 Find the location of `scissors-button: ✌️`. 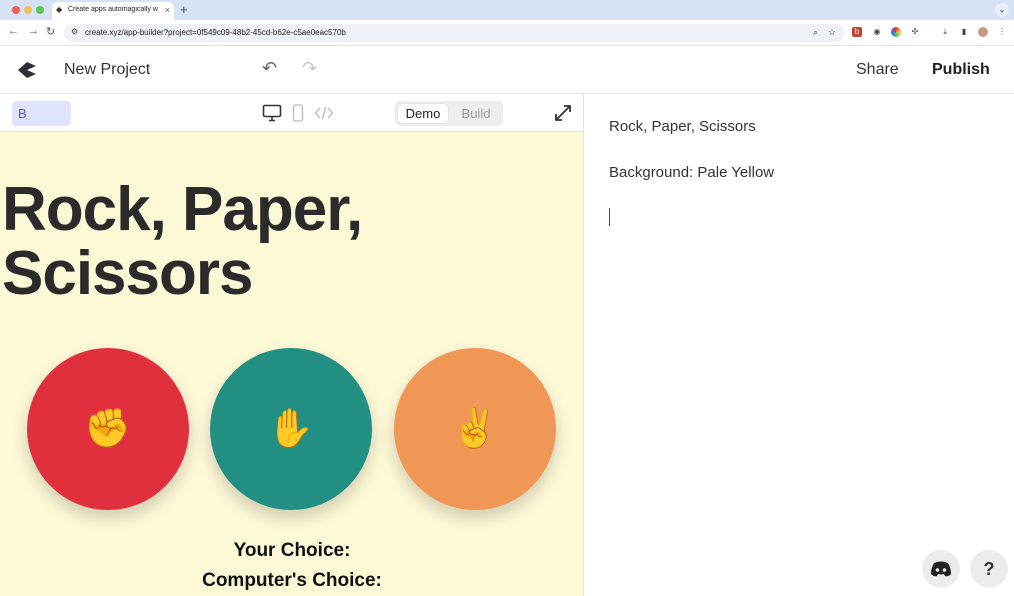

scissors-button: ✌️ is located at coordinates (475, 429).